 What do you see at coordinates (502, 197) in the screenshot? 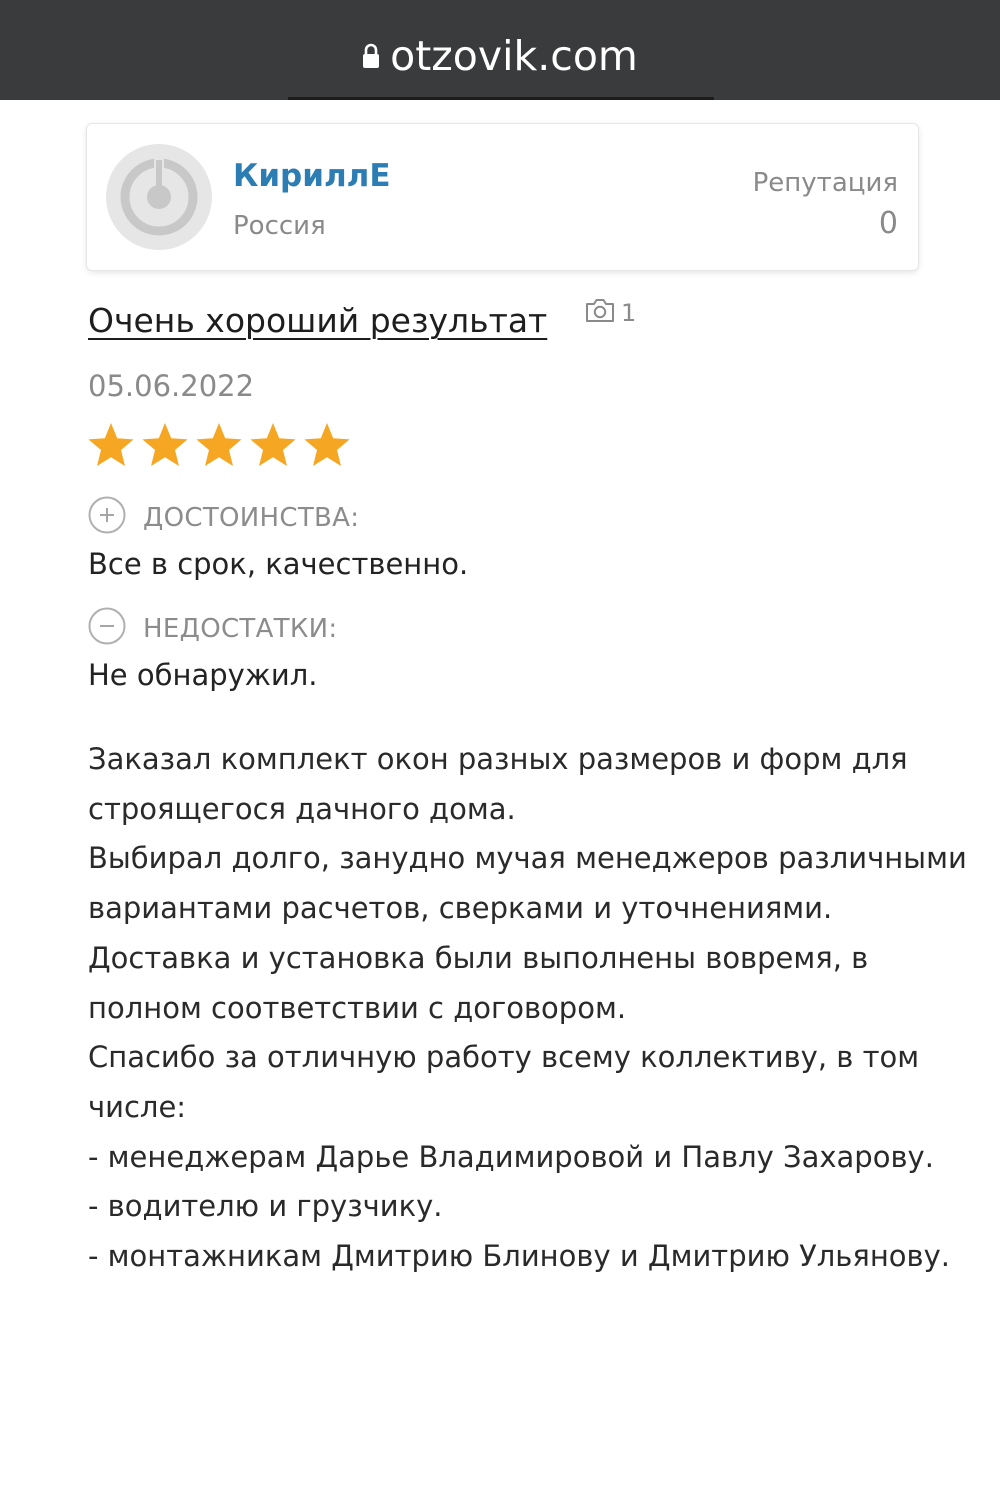
I see `author-card: КириллЕ Россия Репутация 0` at bounding box center [502, 197].